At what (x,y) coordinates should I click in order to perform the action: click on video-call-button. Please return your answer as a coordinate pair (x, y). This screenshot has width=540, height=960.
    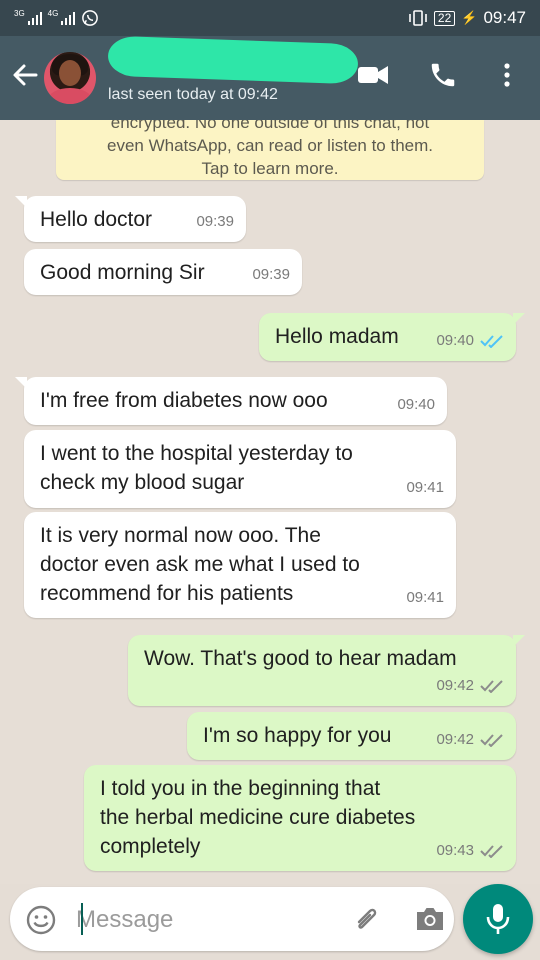
    Looking at the image, I should click on (373, 77).